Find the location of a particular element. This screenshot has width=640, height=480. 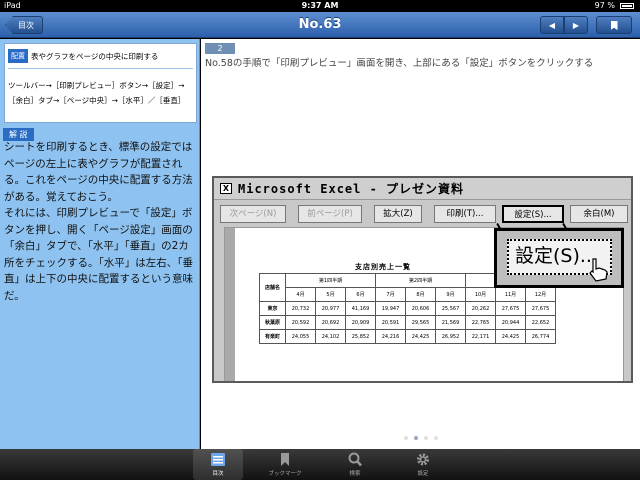

battery-text: 97 % is located at coordinates (604, 5).